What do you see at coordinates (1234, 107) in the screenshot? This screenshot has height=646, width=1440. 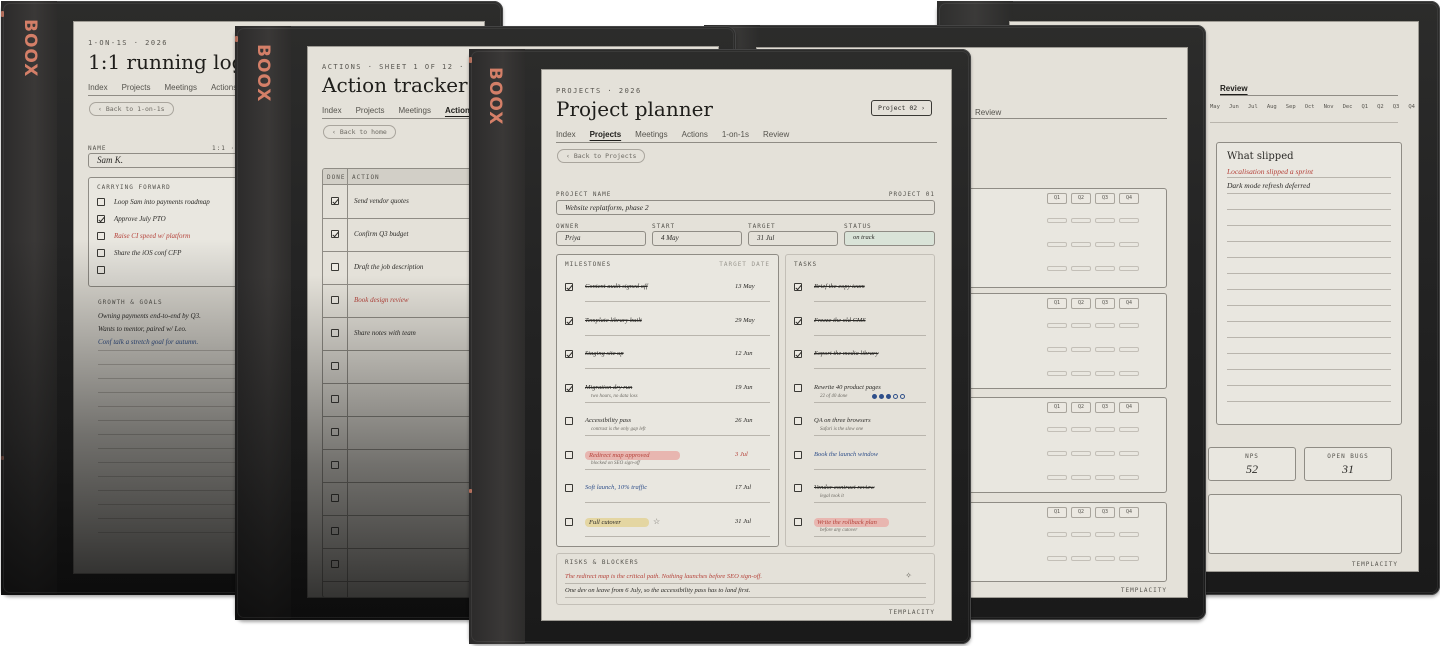 I see `month-label: Jun` at bounding box center [1234, 107].